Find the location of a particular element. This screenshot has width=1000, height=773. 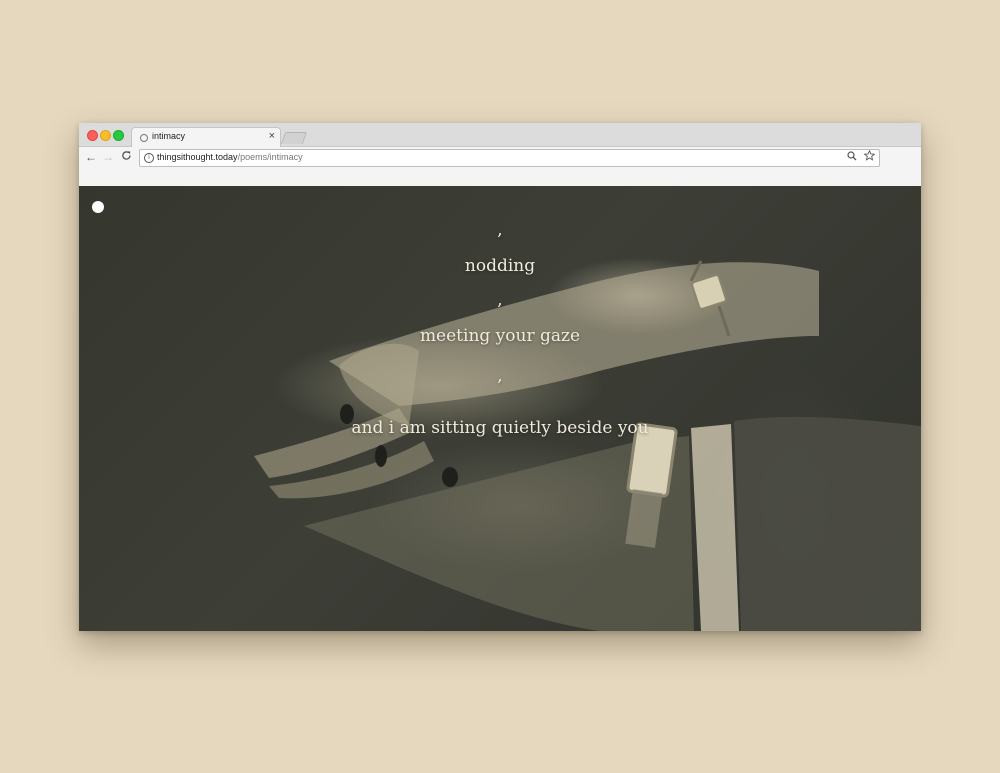

maximize-window-button is located at coordinates (118, 135).